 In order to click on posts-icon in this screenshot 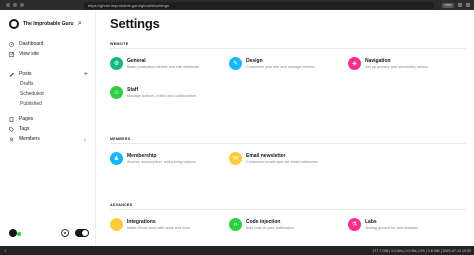, I will do `click(11, 74)`.